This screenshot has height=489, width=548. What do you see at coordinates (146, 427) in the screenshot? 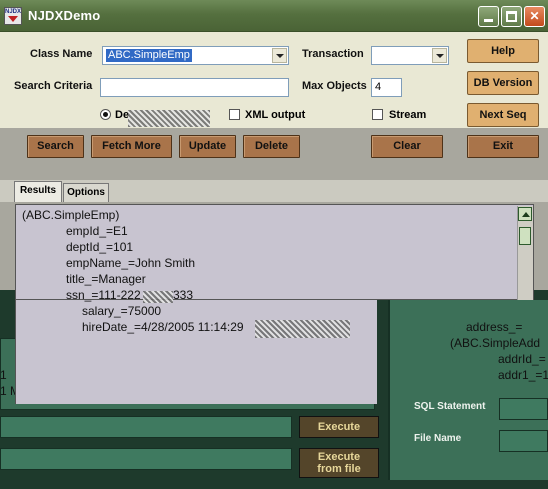
I see `sql-input` at bounding box center [146, 427].